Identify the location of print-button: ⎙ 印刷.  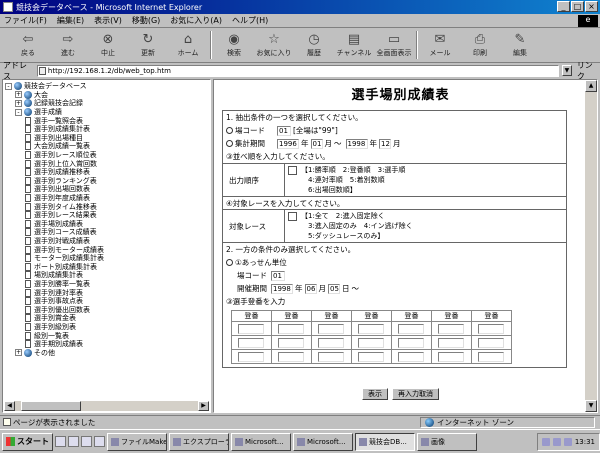
(480, 46).